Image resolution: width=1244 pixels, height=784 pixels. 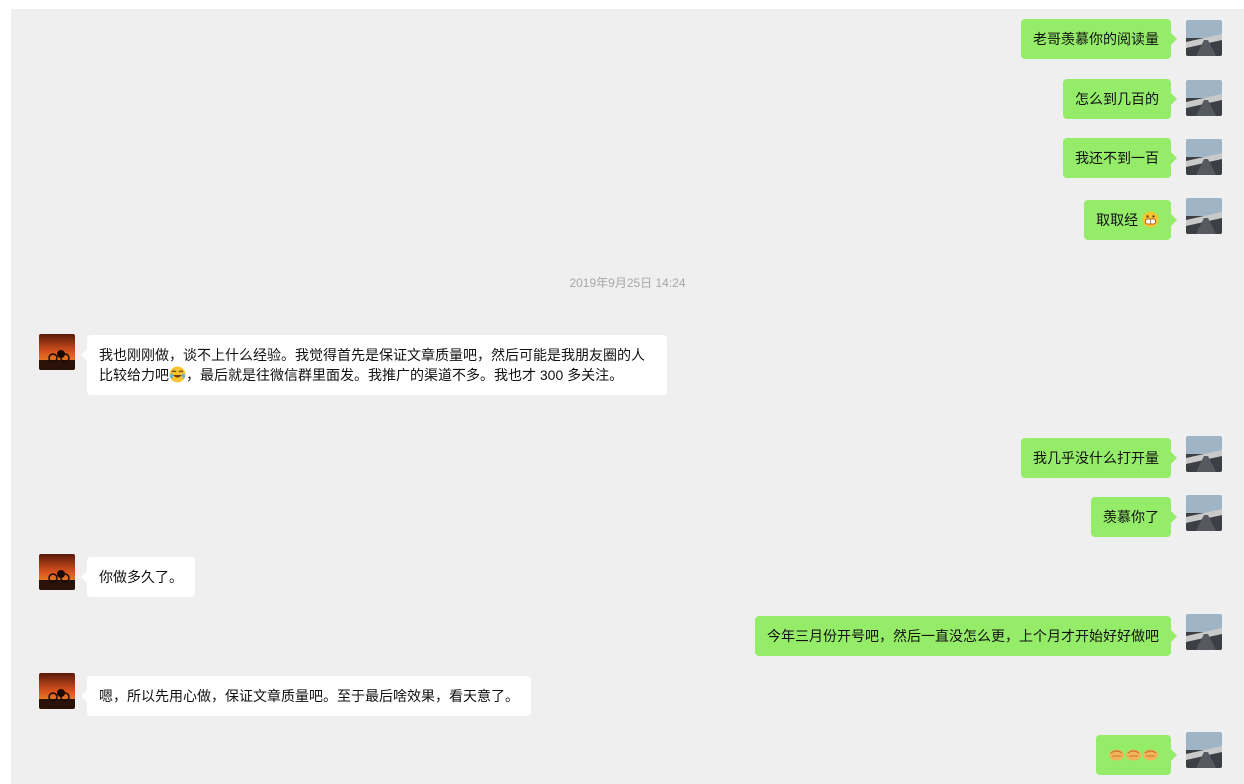 I want to click on message-text: 你做多久了。, so click(x=141, y=577).